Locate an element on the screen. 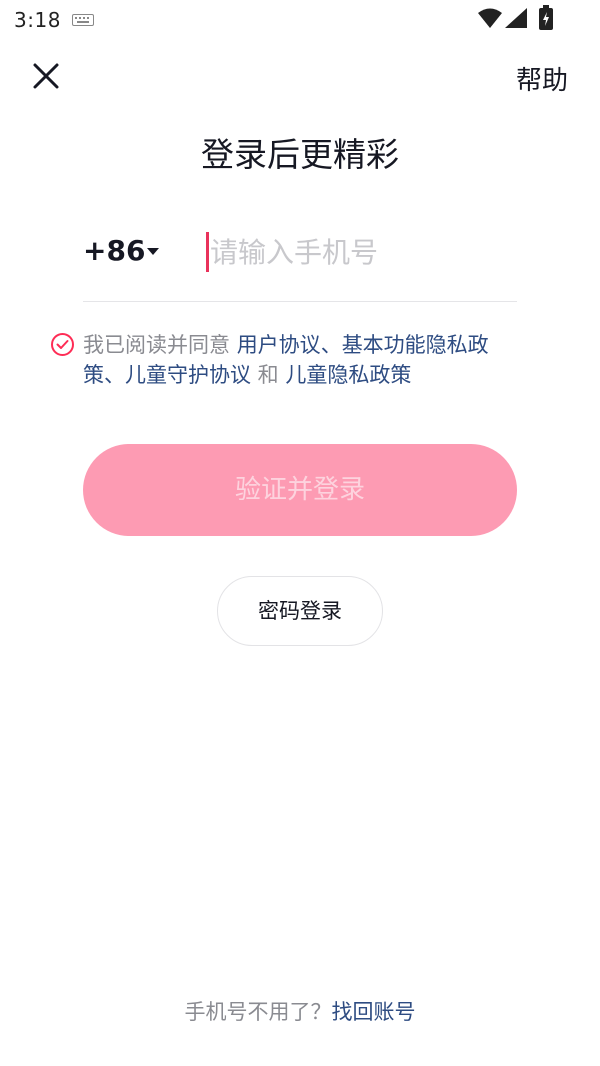  recover-account-link: 找回账号 is located at coordinates (374, 1012).